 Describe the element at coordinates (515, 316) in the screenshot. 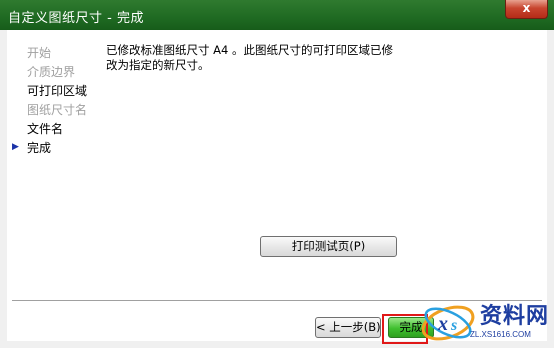

I see `watermark-text: 资料网` at that location.